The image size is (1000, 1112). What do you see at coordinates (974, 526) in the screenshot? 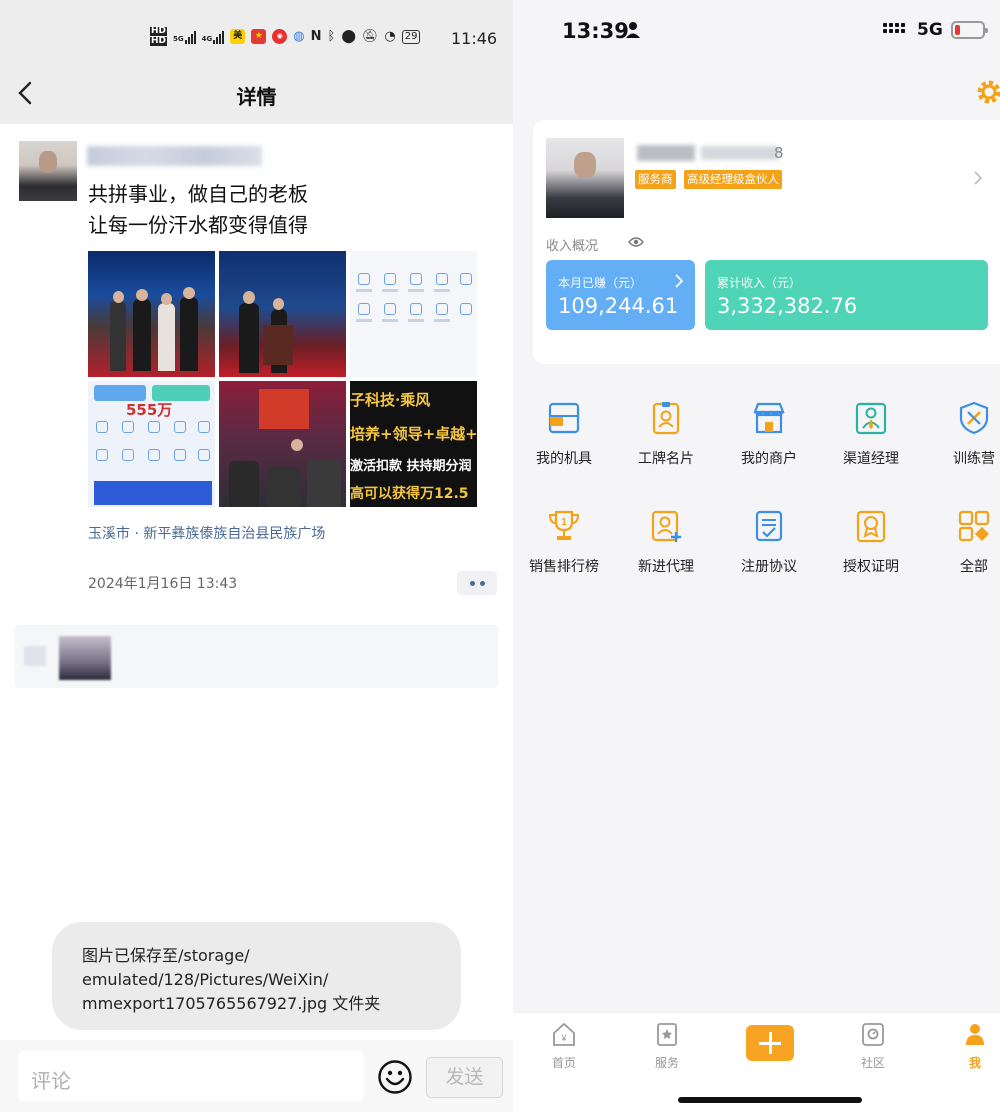
I see `all-grid-icon` at bounding box center [974, 526].